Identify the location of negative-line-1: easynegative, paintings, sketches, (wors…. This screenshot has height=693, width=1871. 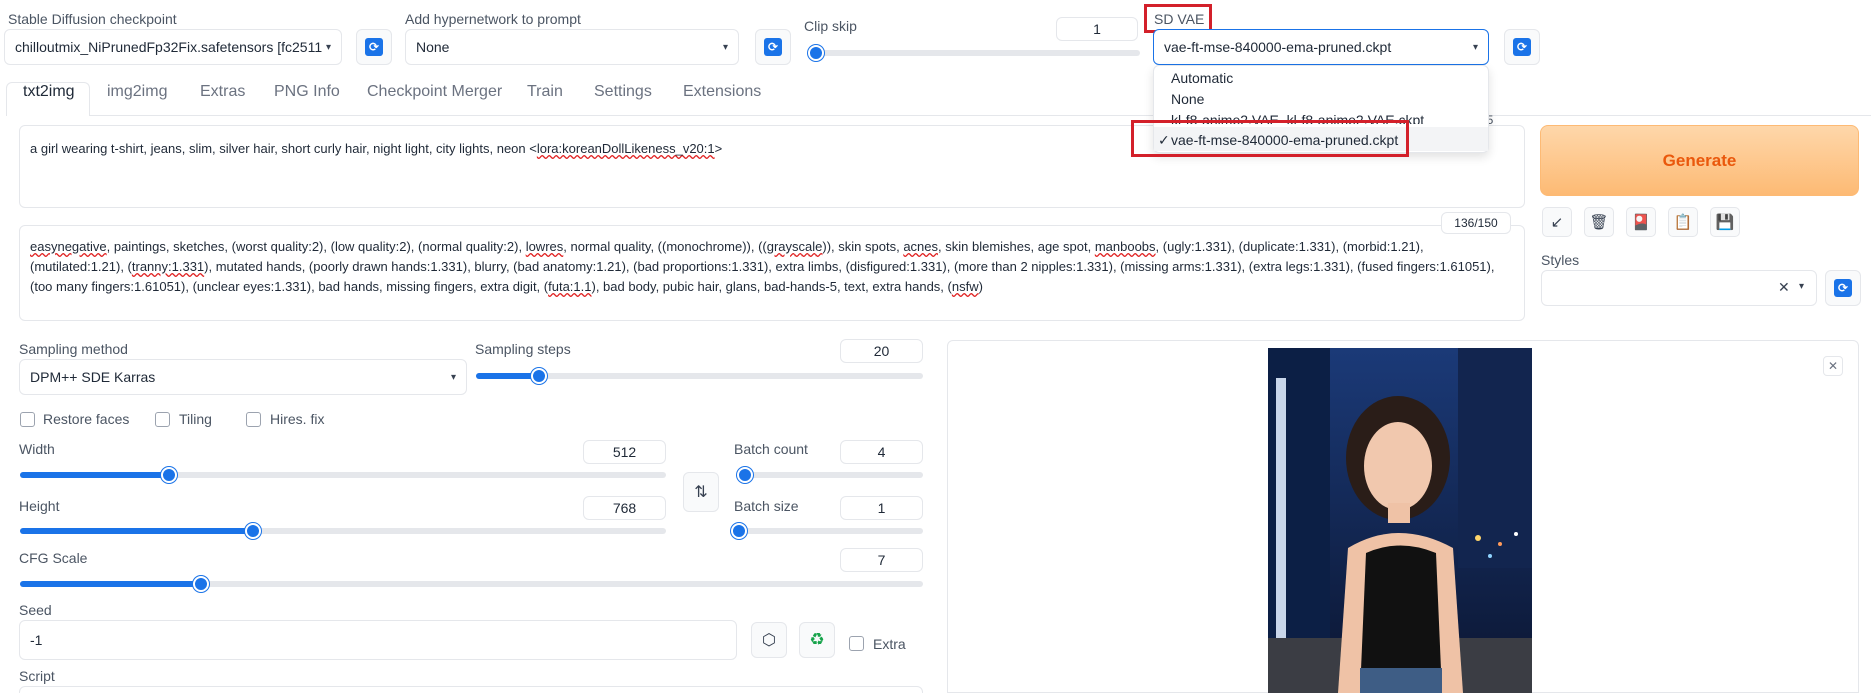
(727, 246).